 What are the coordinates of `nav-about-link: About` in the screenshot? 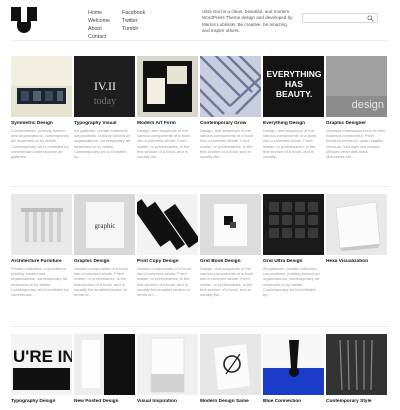 It's located at (99, 29).